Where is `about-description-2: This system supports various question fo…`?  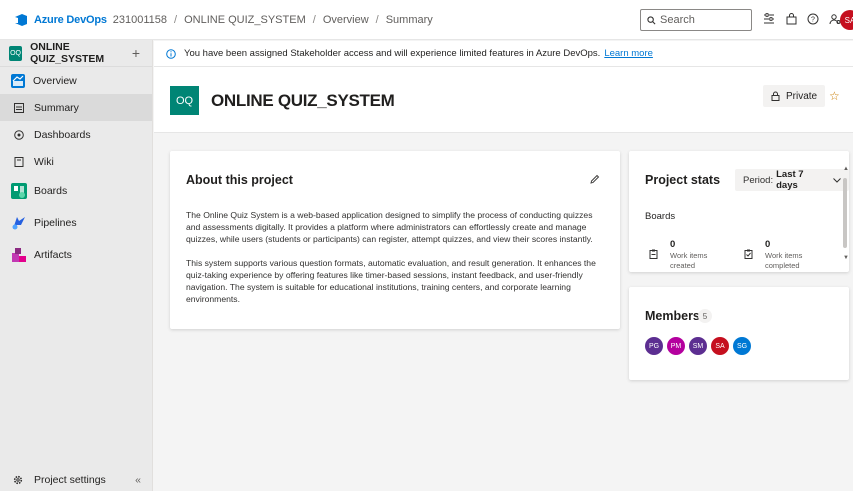
about-description-2: This system supports various question fo… is located at coordinates (391, 281).